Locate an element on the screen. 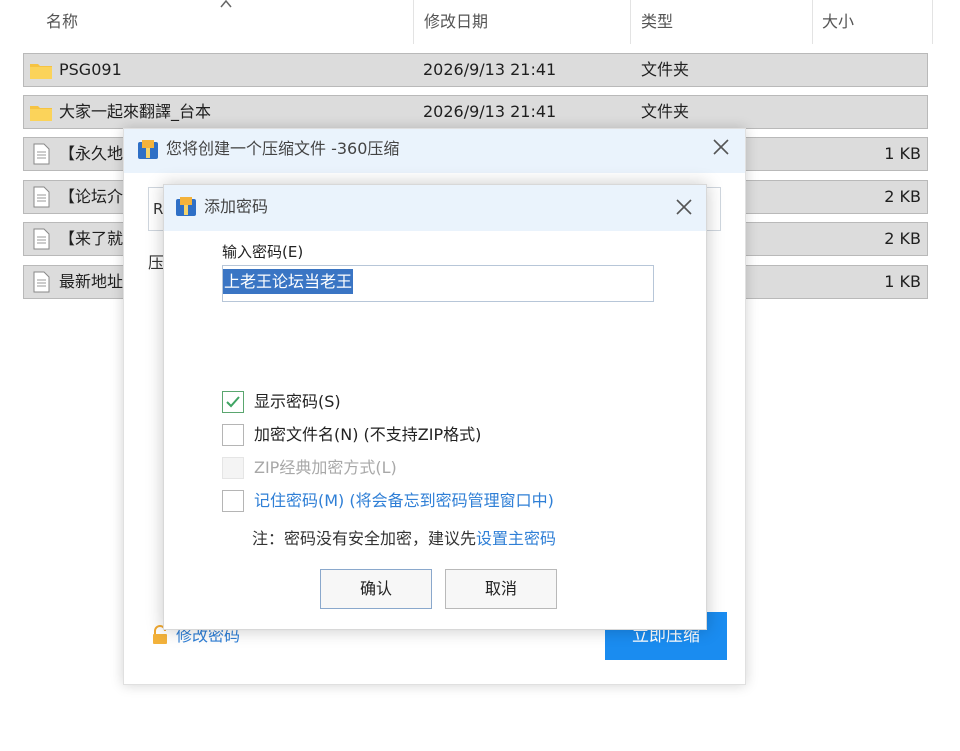 The image size is (960, 751). compress-dialog-title: 您将创建一个压缩文件 -360压缩 is located at coordinates (283, 148).